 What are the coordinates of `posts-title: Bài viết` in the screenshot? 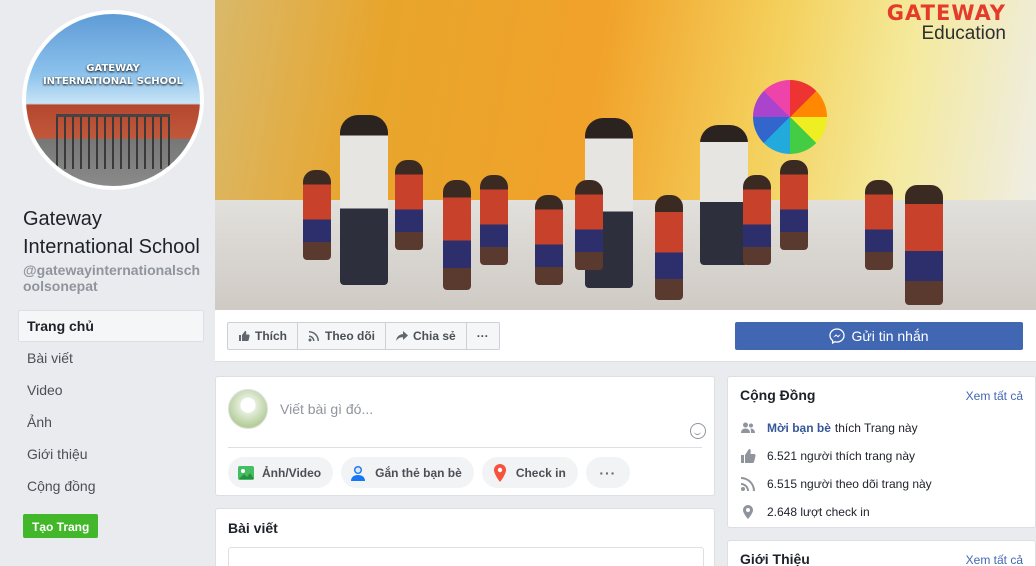 It's located at (253, 528).